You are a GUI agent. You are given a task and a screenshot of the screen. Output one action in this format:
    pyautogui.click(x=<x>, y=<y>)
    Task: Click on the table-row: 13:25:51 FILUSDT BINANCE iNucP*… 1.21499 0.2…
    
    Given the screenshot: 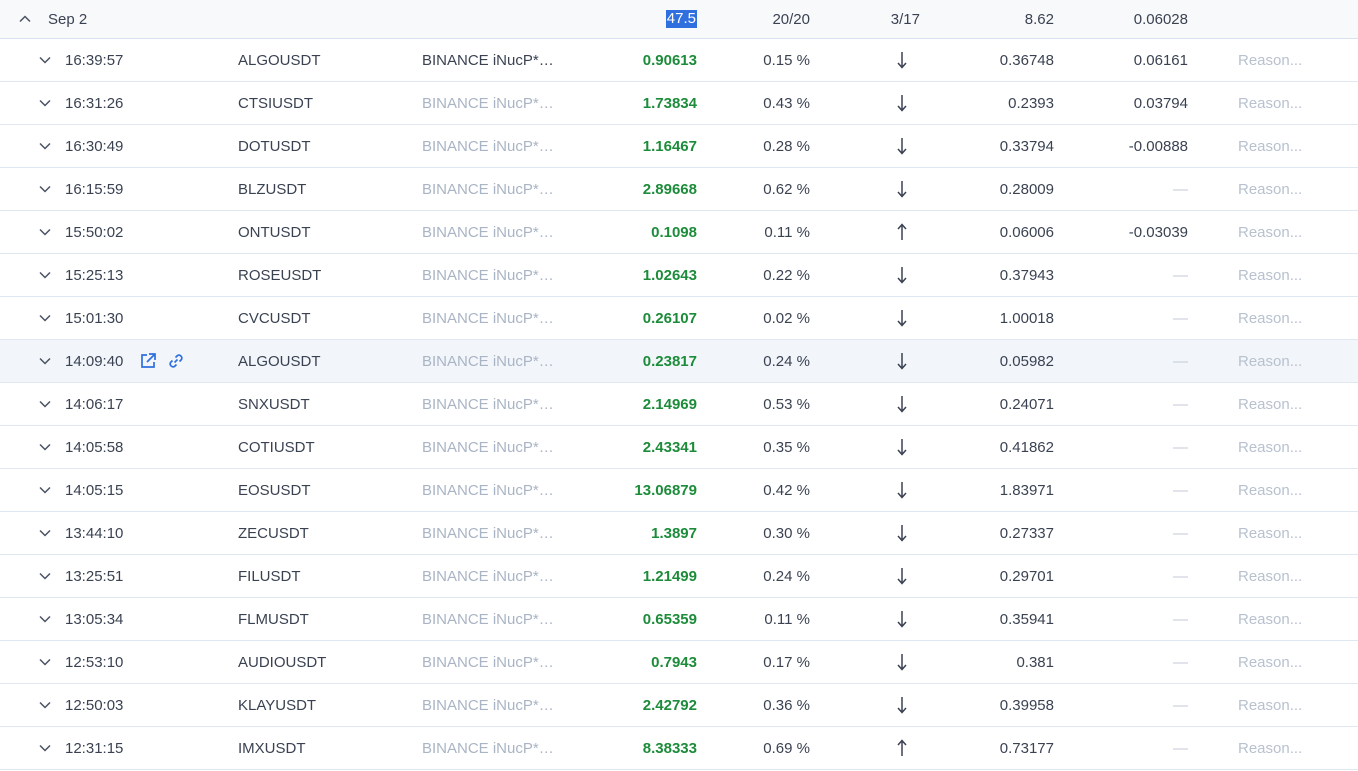 What is the action you would take?
    pyautogui.click(x=679, y=576)
    